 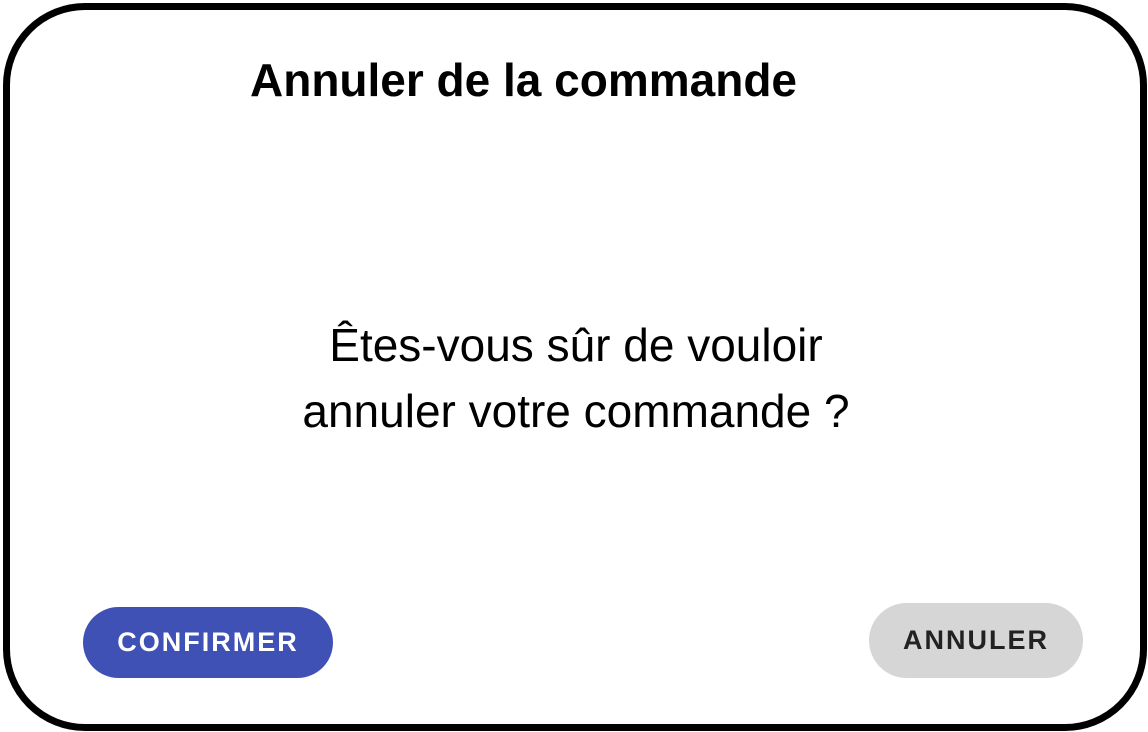 What do you see at coordinates (524, 80) in the screenshot?
I see `dialog-title: Annuler de la commande` at bounding box center [524, 80].